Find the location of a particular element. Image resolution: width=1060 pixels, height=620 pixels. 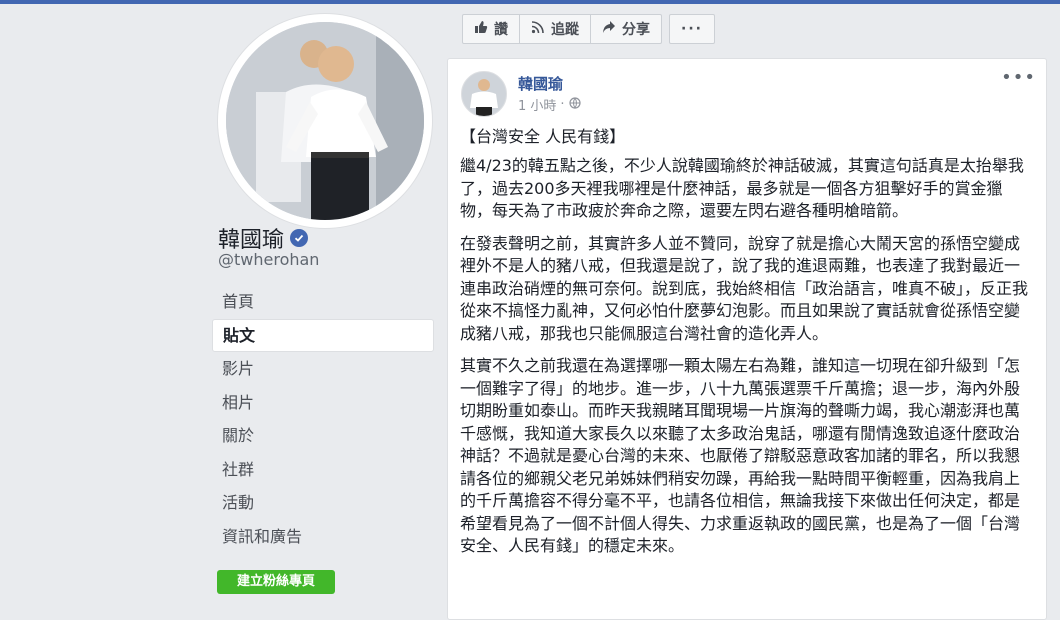

follow-button: 追蹤 is located at coordinates (555, 29).